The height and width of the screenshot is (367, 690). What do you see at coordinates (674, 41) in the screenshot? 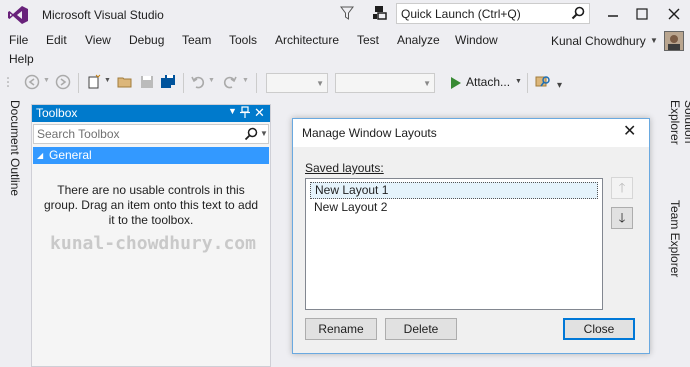
I see `avatar` at bounding box center [674, 41].